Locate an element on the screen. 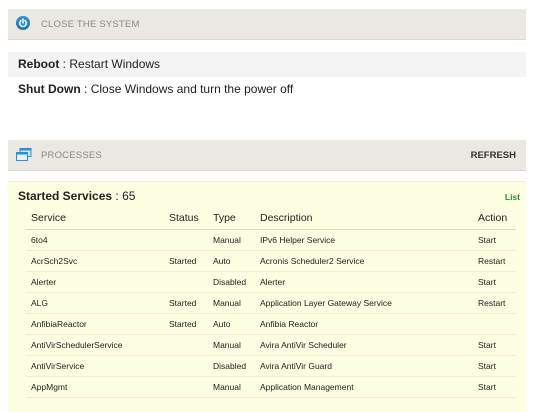  service-description: IPv6 Helper Service is located at coordinates (364, 240).